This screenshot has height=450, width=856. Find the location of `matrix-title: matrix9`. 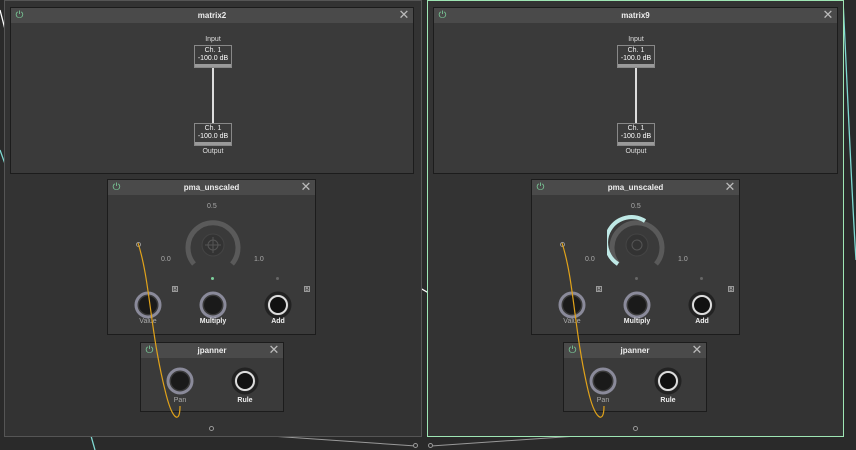

matrix-title: matrix9 is located at coordinates (635, 15).